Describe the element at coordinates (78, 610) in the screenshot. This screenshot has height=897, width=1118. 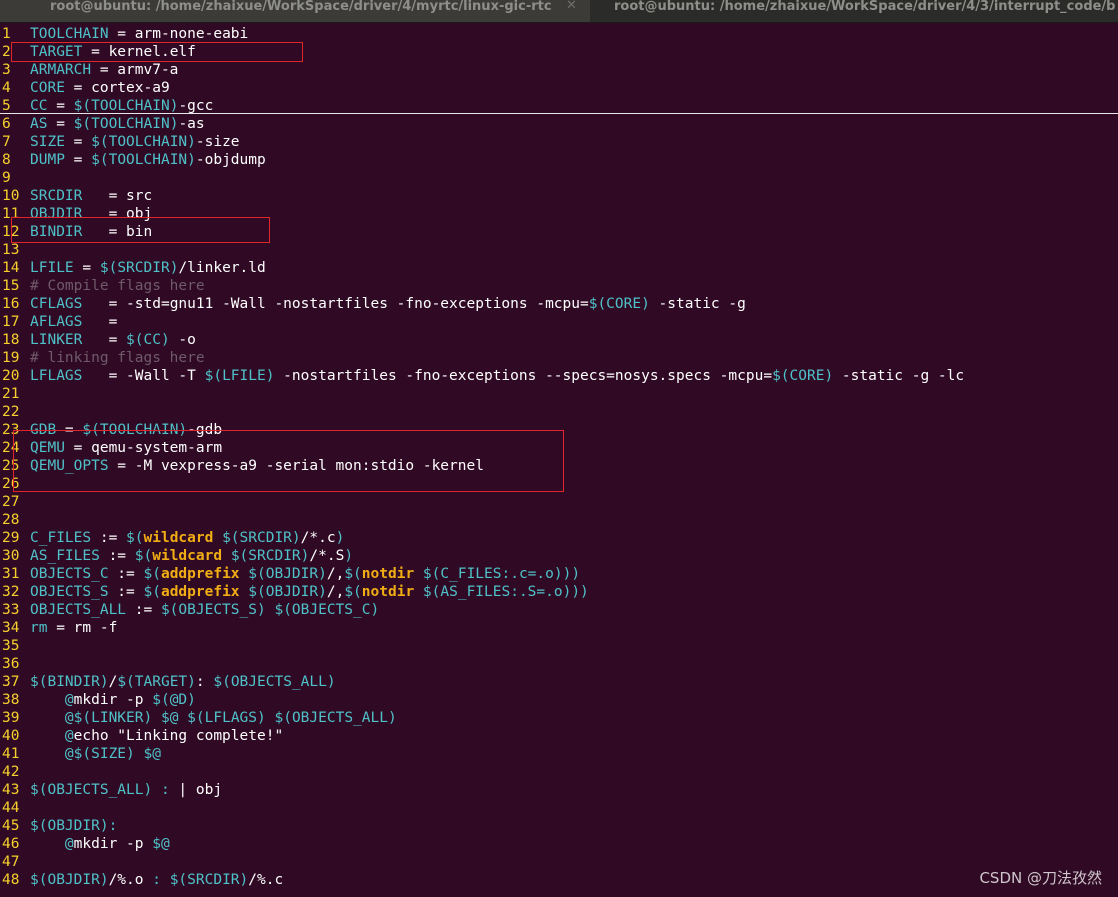
I see `code-variable: OBJECTS_ALL` at that location.